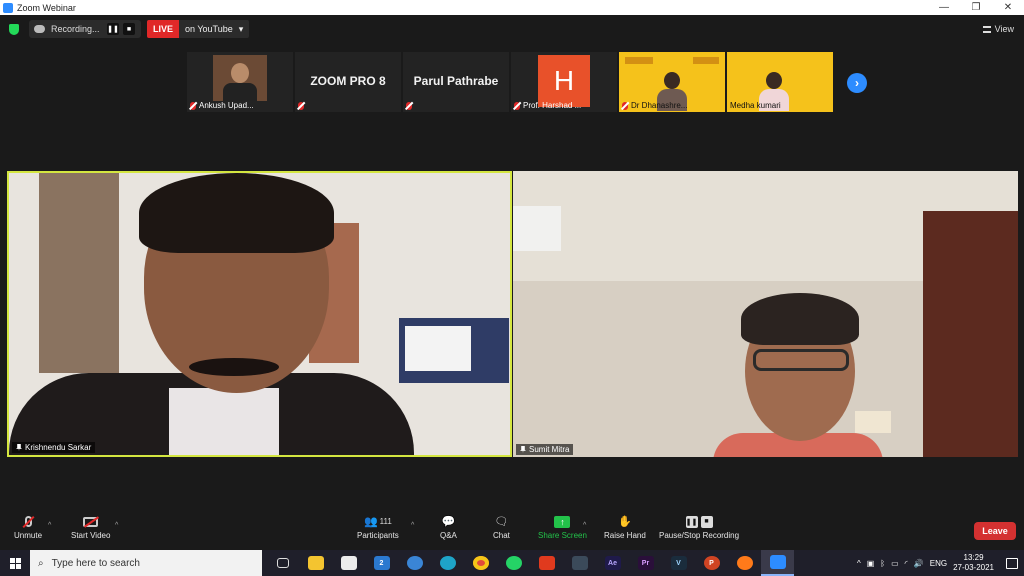  I want to click on window-controls: — ❐ ✕, so click(976, 7).